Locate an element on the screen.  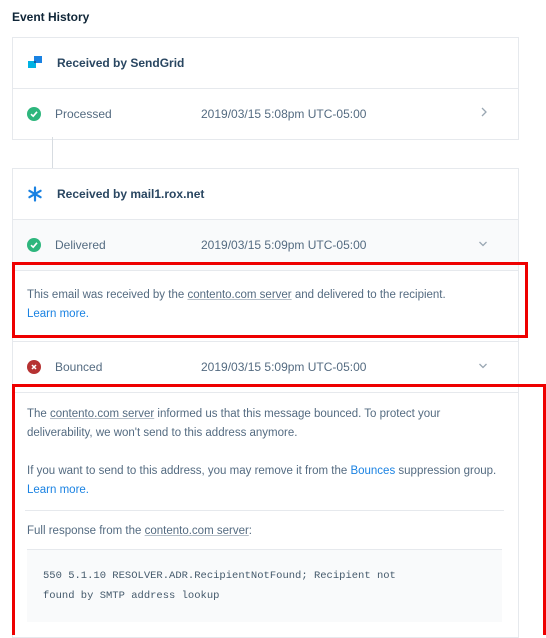
chevron-right-icon is located at coordinates (484, 113).